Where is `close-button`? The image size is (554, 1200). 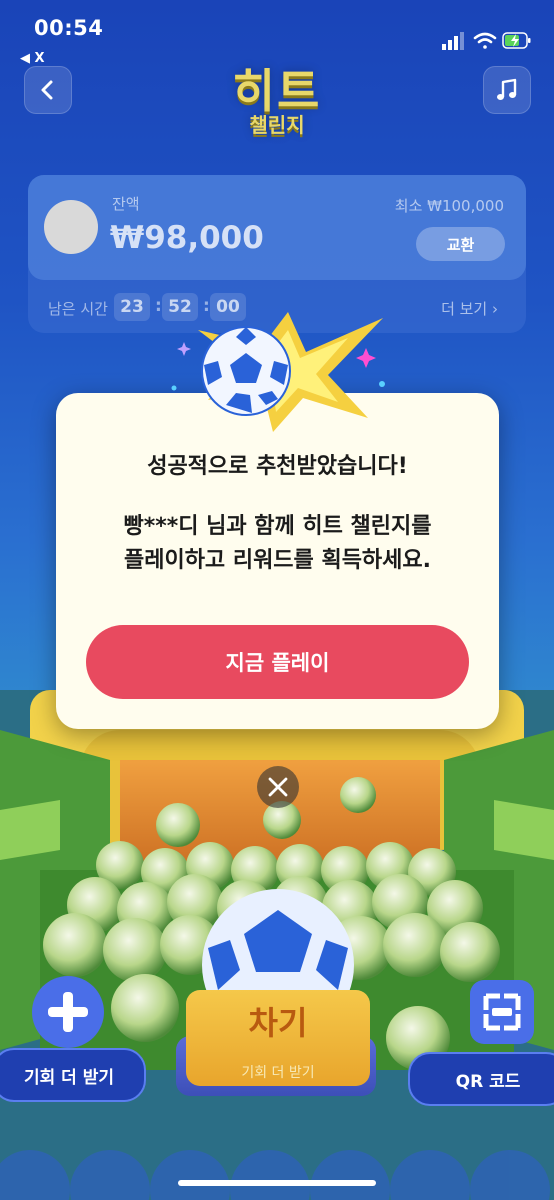 close-button is located at coordinates (278, 787).